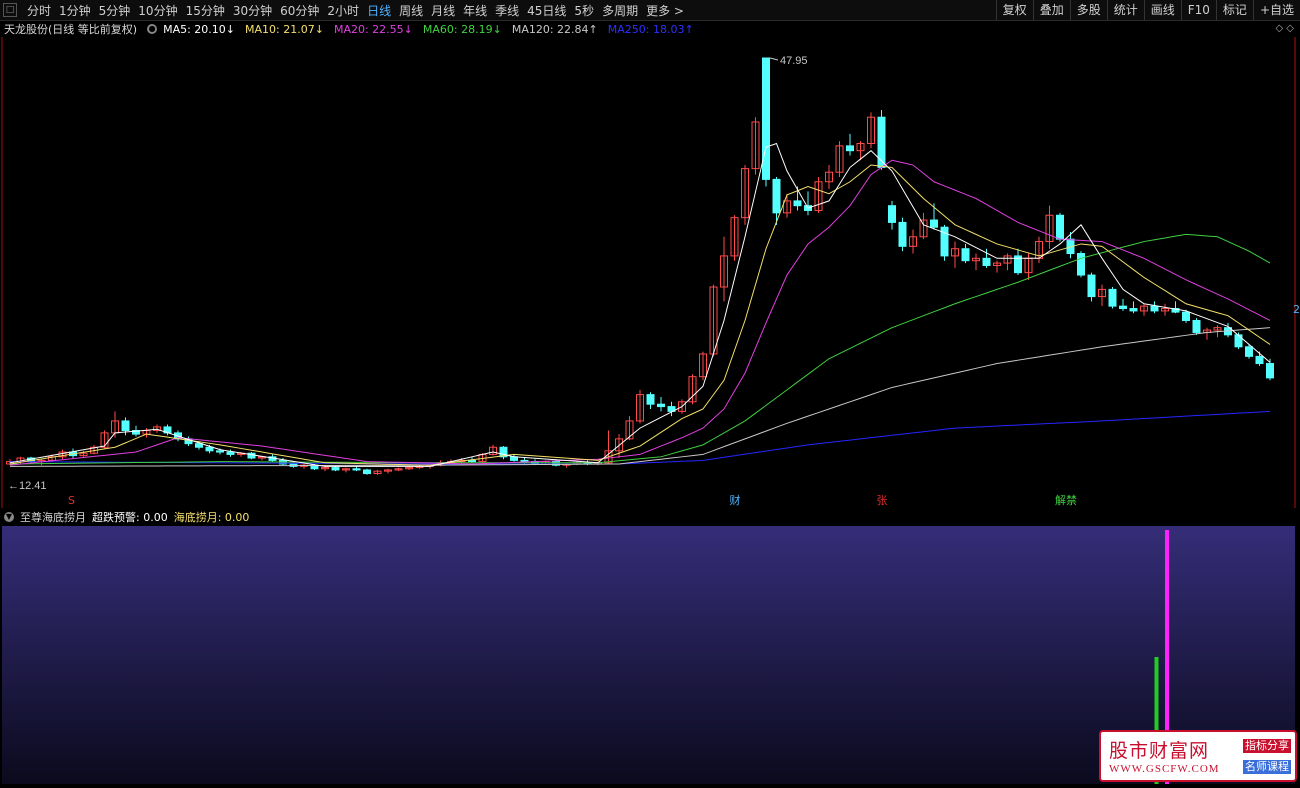 Image resolution: width=1300 pixels, height=788 pixels. Describe the element at coordinates (373, 29) in the screenshot. I see `ma-value-2: MA20: 22.55↓` at that location.